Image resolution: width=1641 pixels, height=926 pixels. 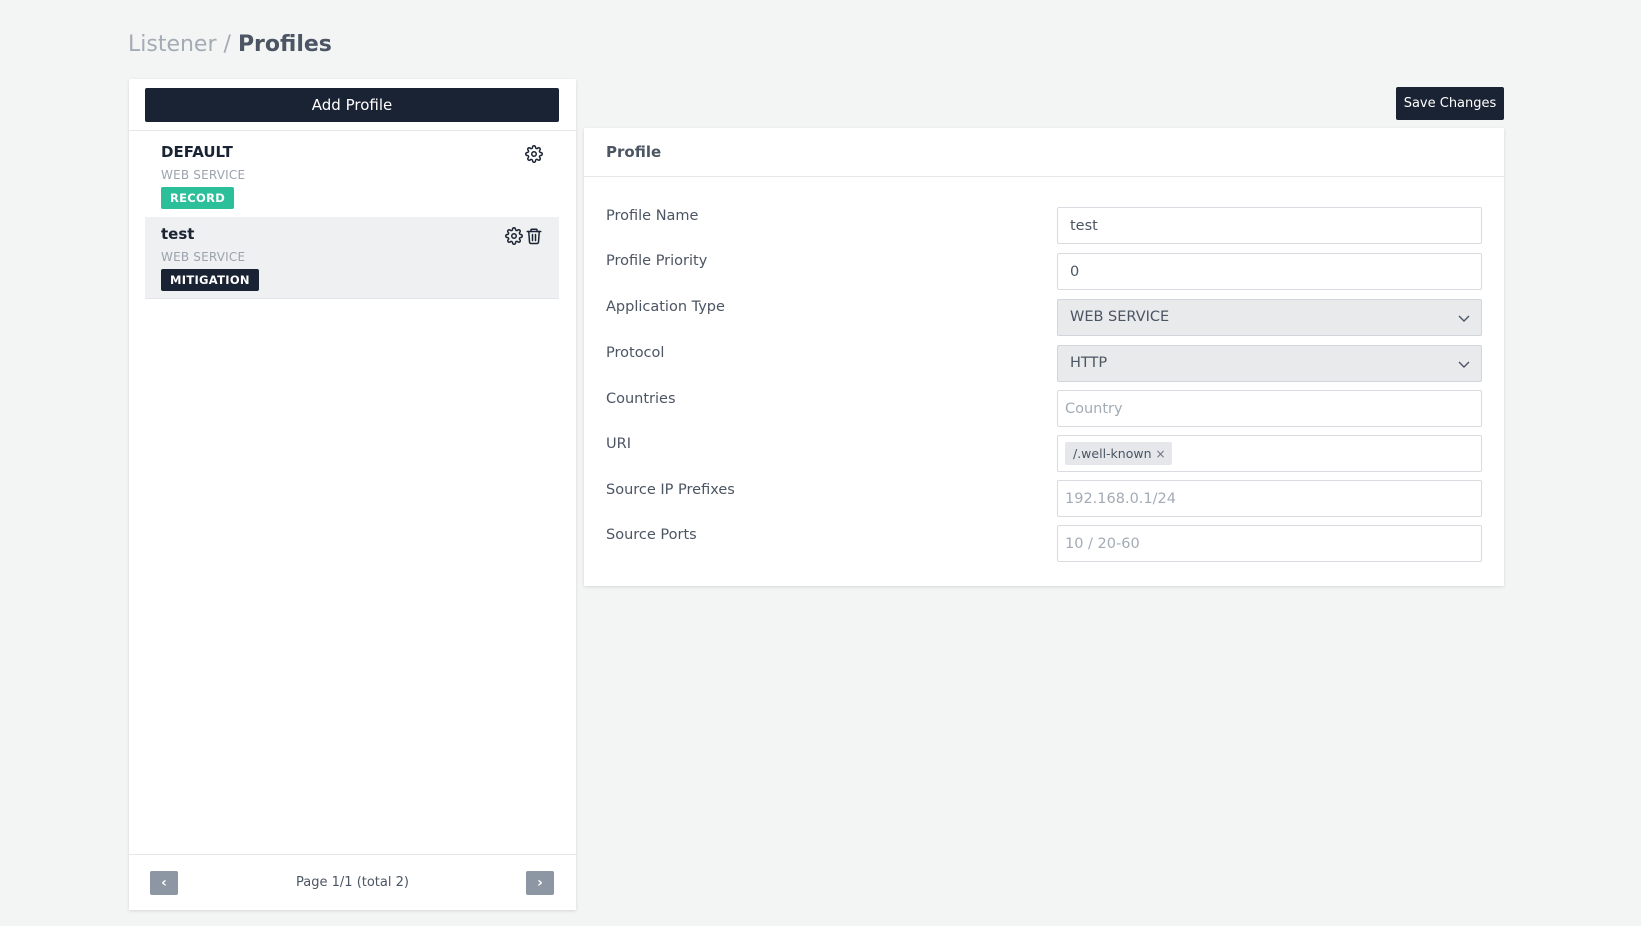 I want to click on countries-label: Countries, so click(x=641, y=399).